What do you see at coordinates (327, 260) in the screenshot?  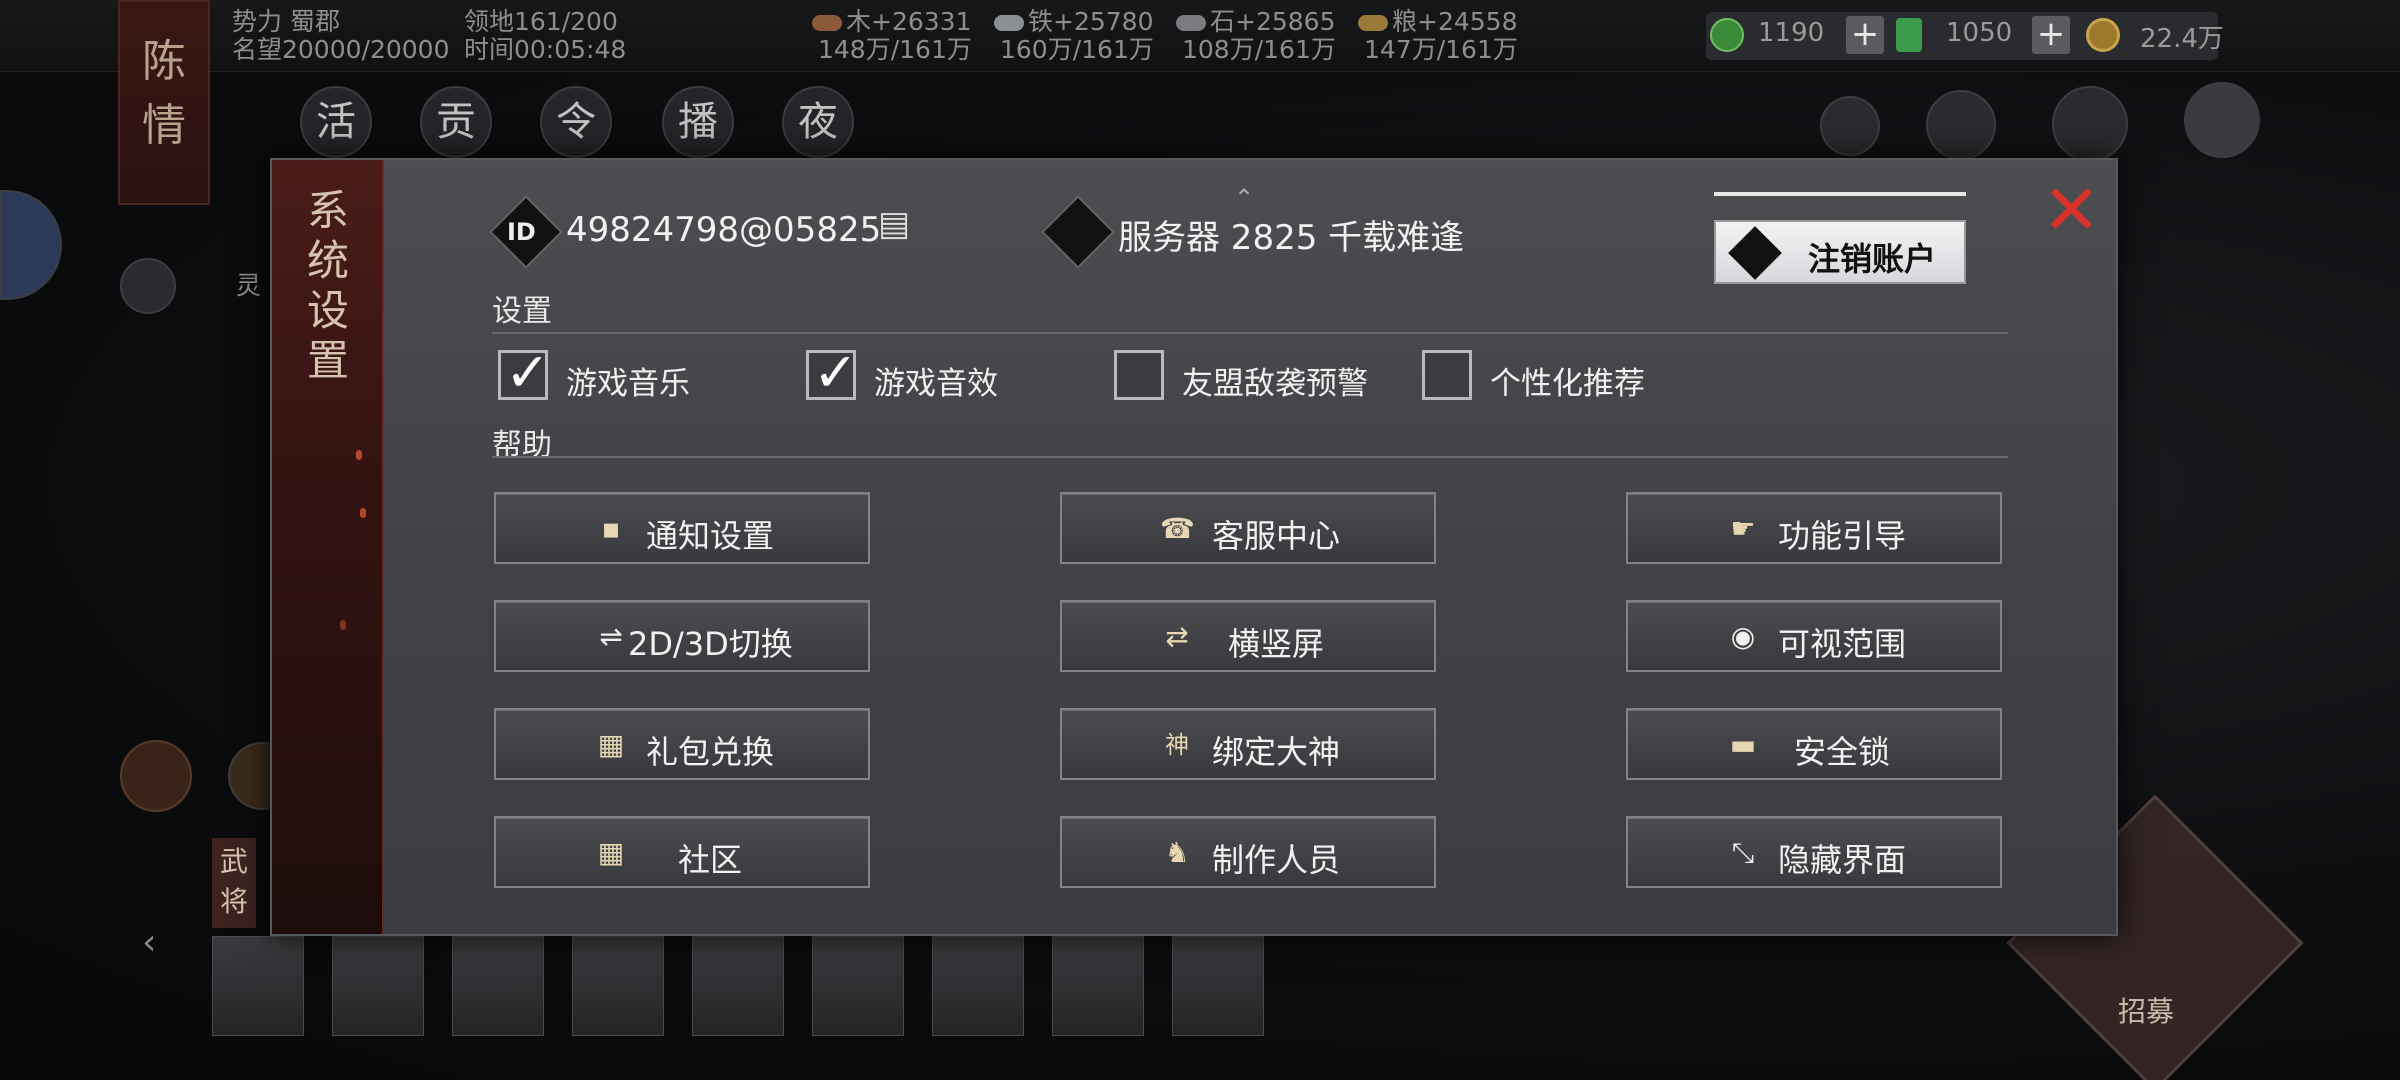 I see `title-char: 统` at bounding box center [327, 260].